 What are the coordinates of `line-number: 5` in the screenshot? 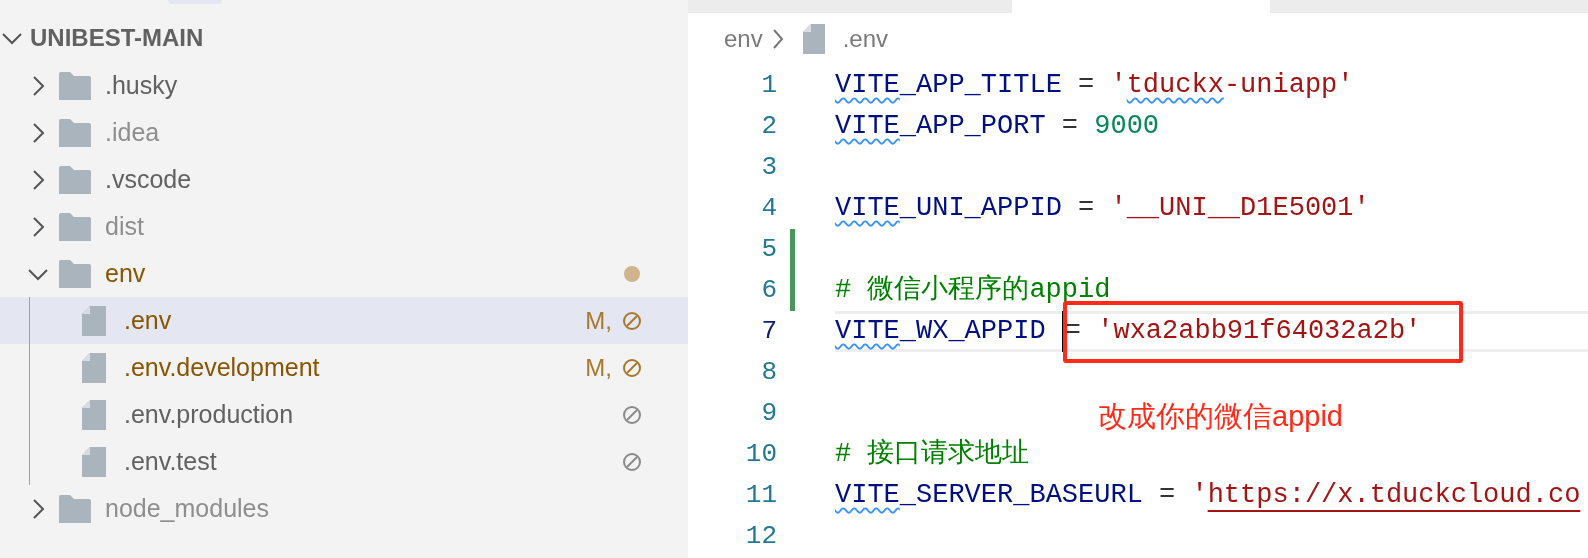 It's located at (768, 249).